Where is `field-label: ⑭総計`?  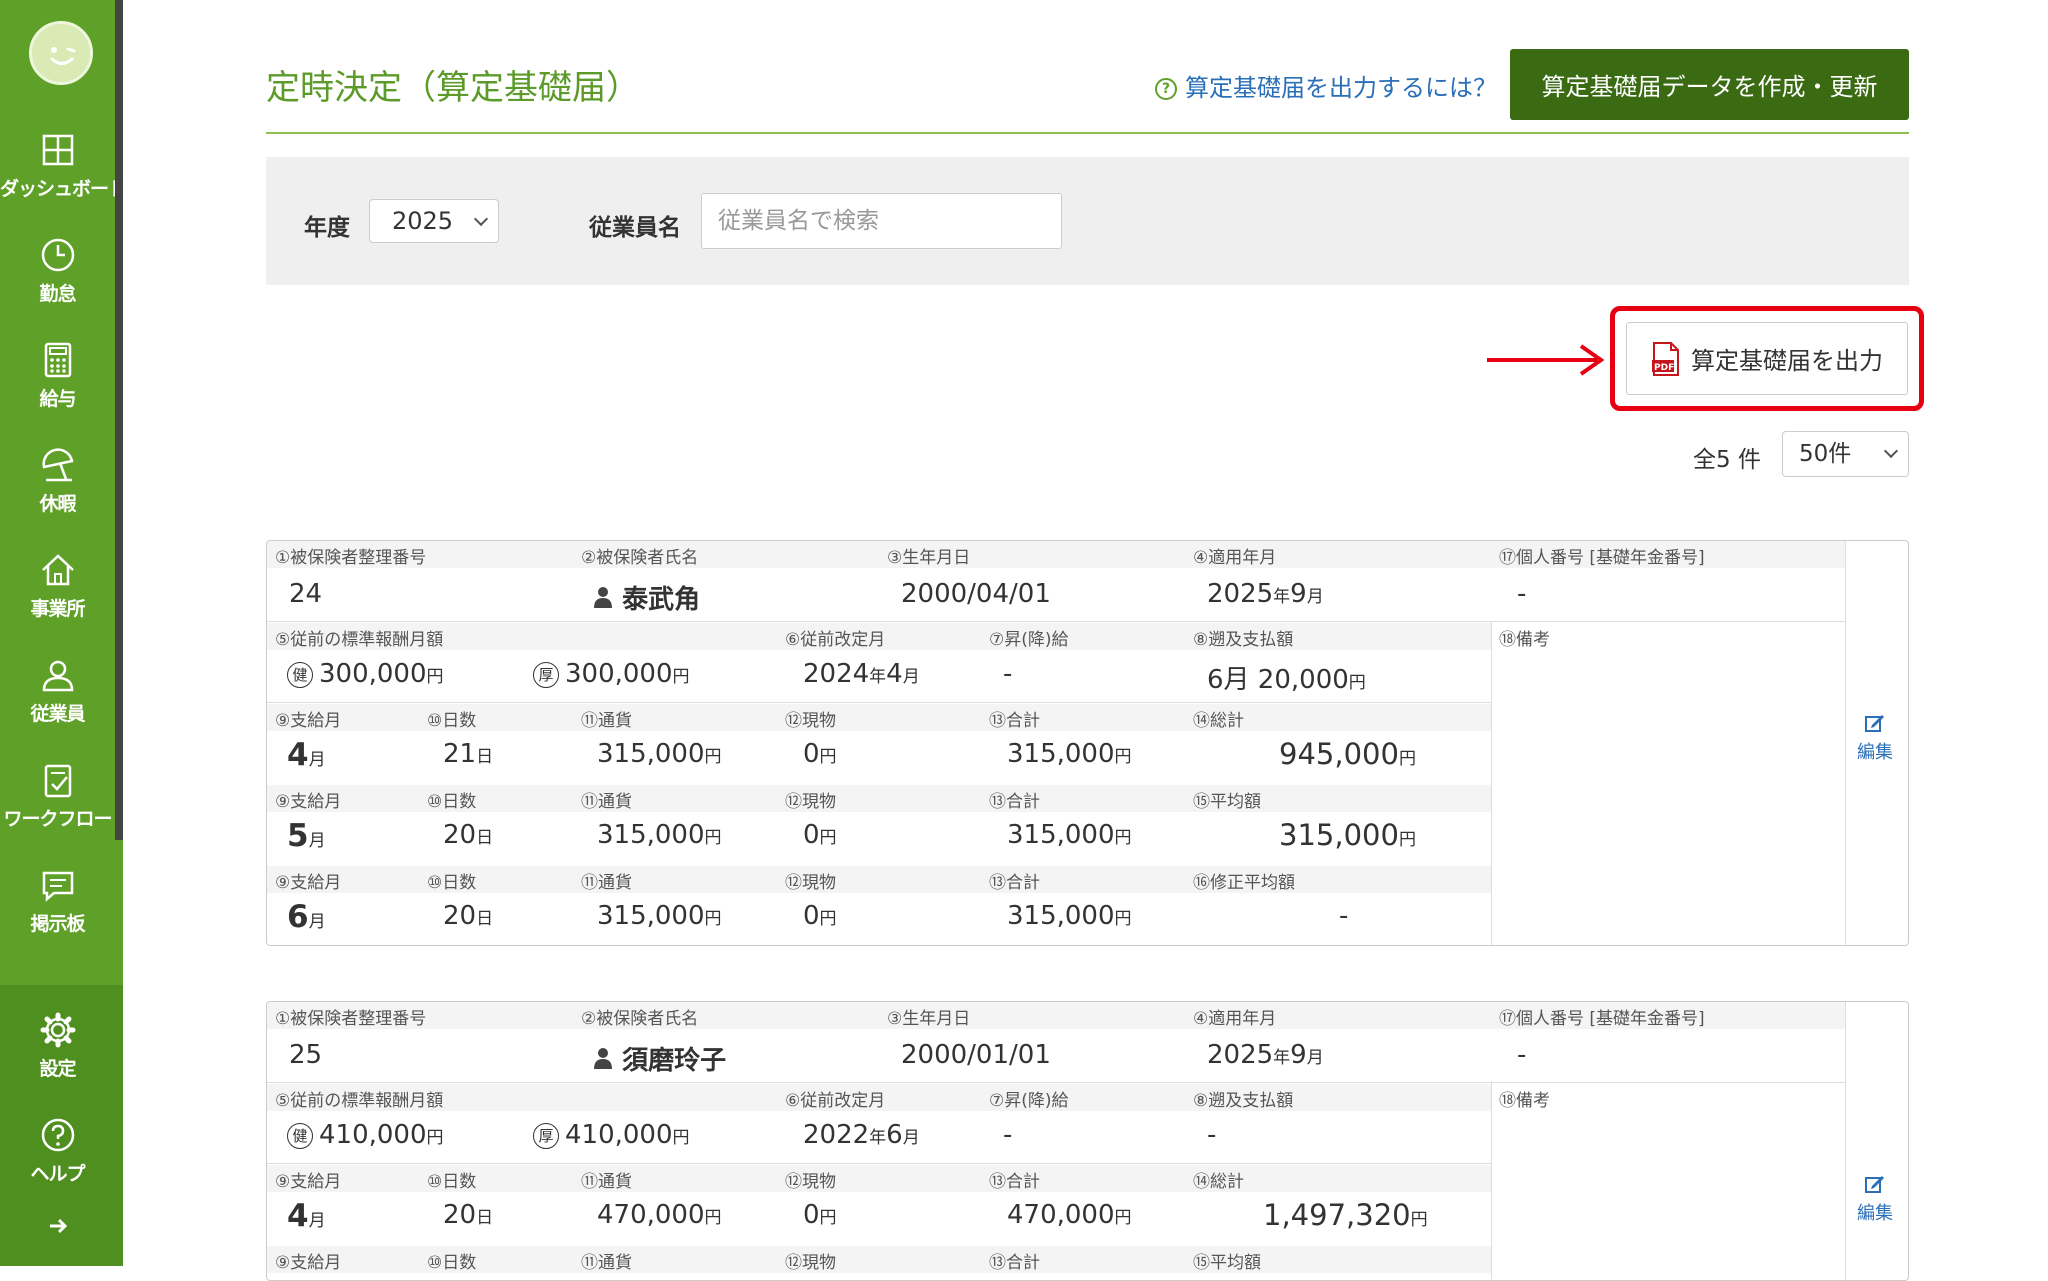 field-label: ⑭総計 is located at coordinates (1218, 721).